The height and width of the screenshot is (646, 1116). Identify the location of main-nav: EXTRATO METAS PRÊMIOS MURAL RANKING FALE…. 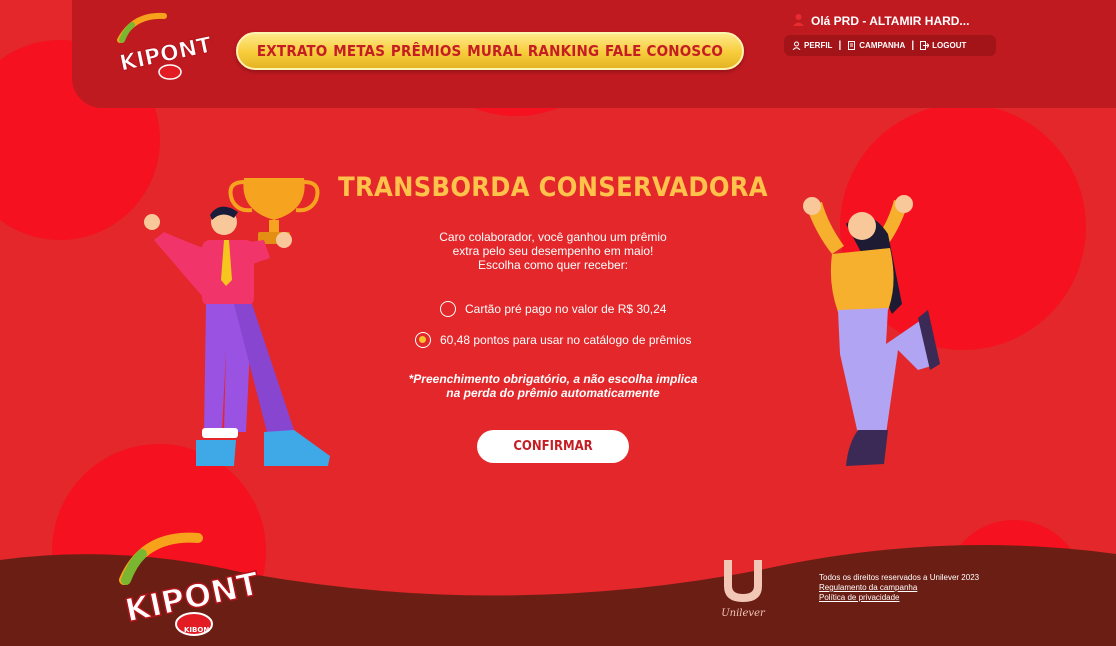
(490, 51).